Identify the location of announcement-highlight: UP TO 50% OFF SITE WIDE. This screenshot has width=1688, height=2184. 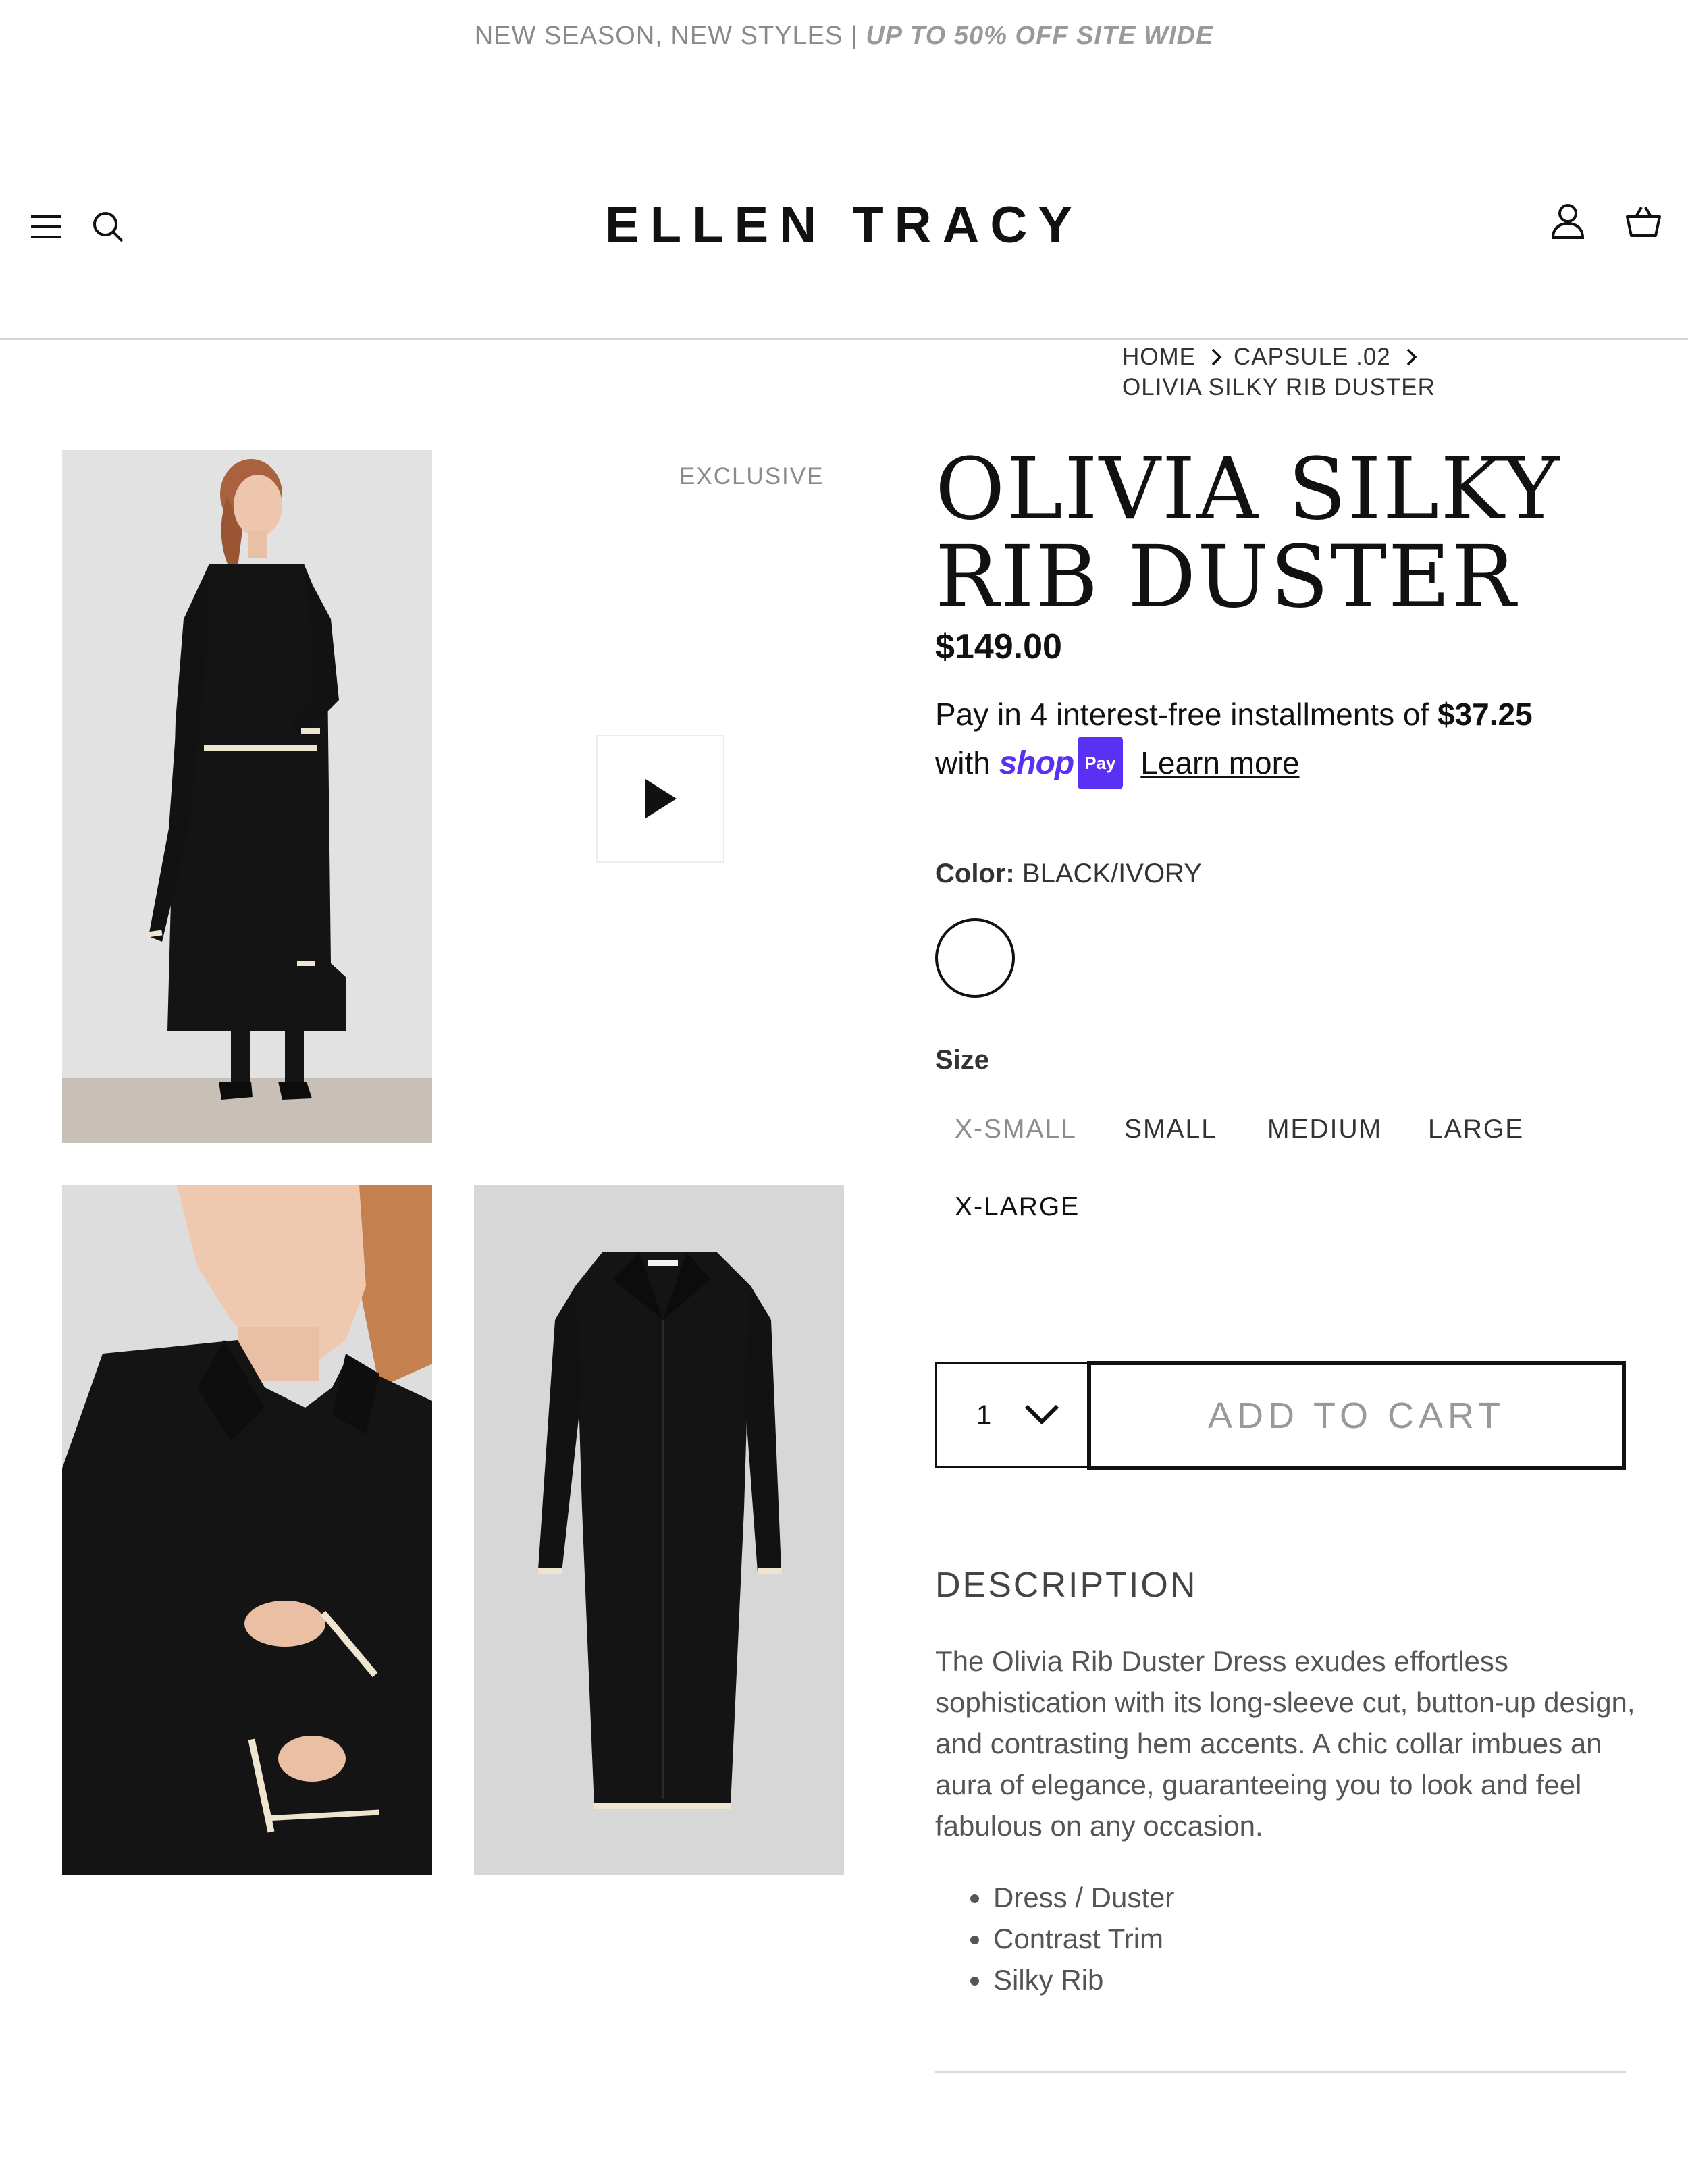
(1040, 36).